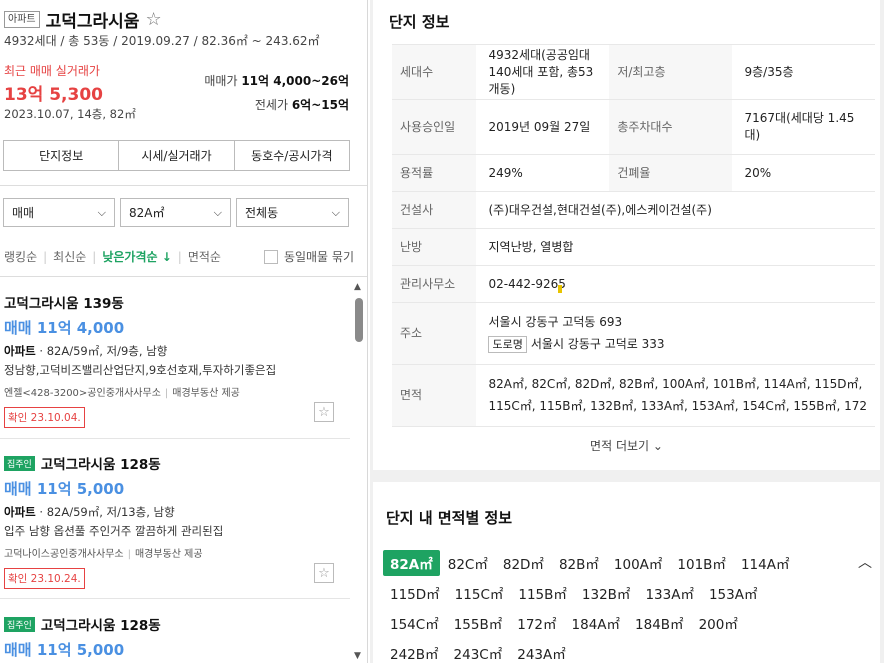 The height and width of the screenshot is (663, 884). I want to click on tab-market-price: 시세/실거래가, so click(177, 155).